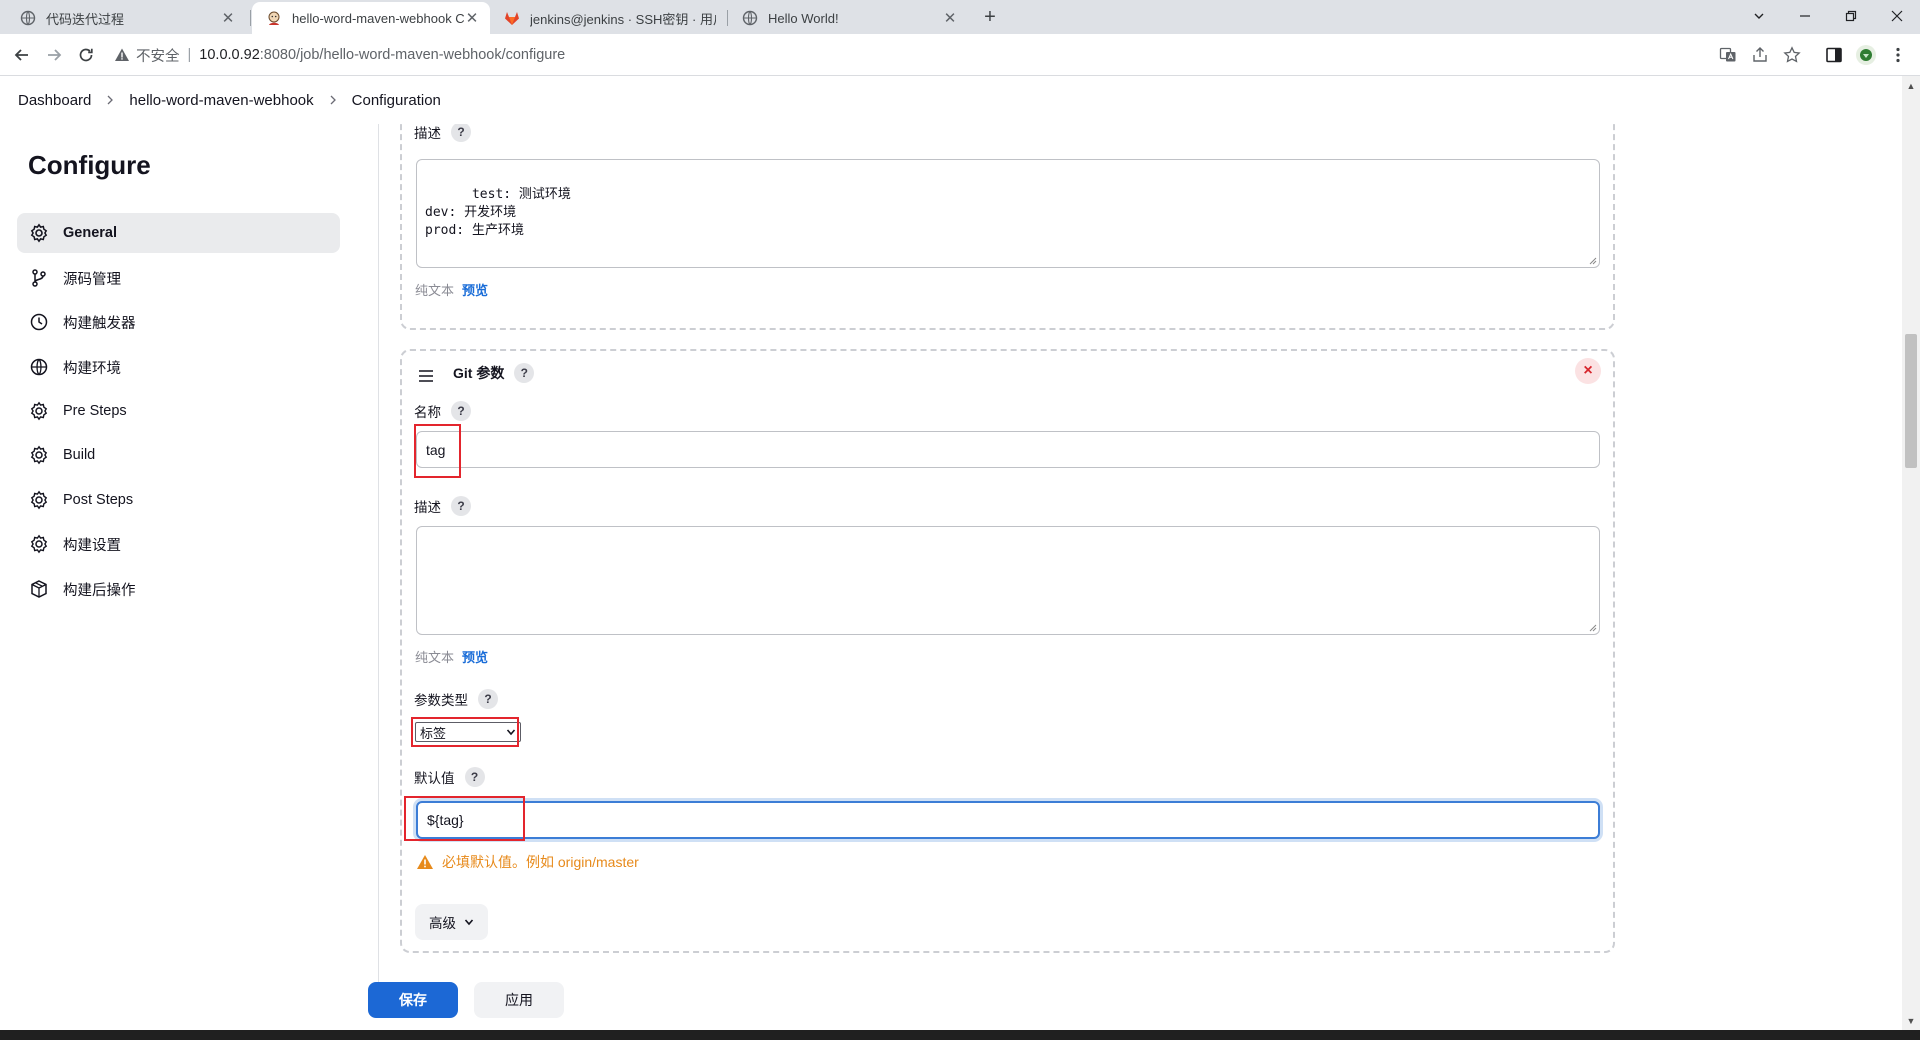 The width and height of the screenshot is (1920, 1040). I want to click on os-taskbar, so click(960, 1035).